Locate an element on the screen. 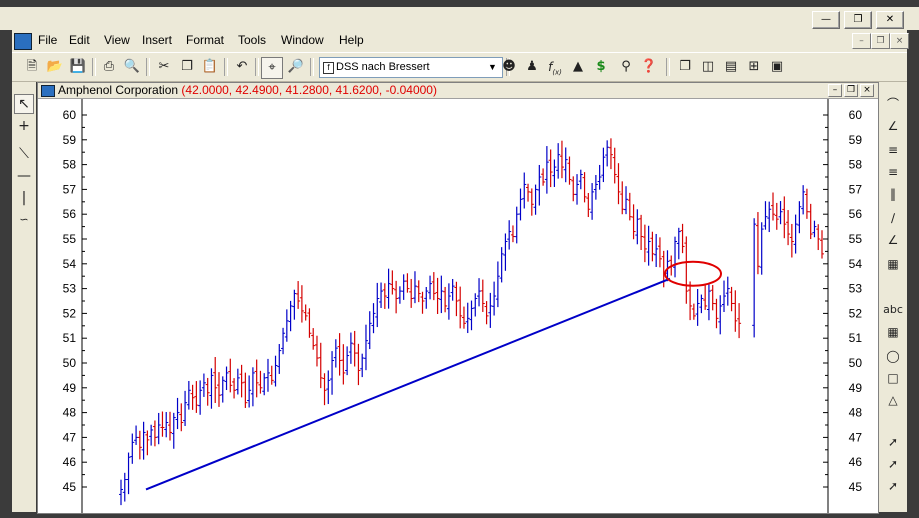 This screenshot has height=518, width=919. left-tick-label: 46 is located at coordinates (70, 462).